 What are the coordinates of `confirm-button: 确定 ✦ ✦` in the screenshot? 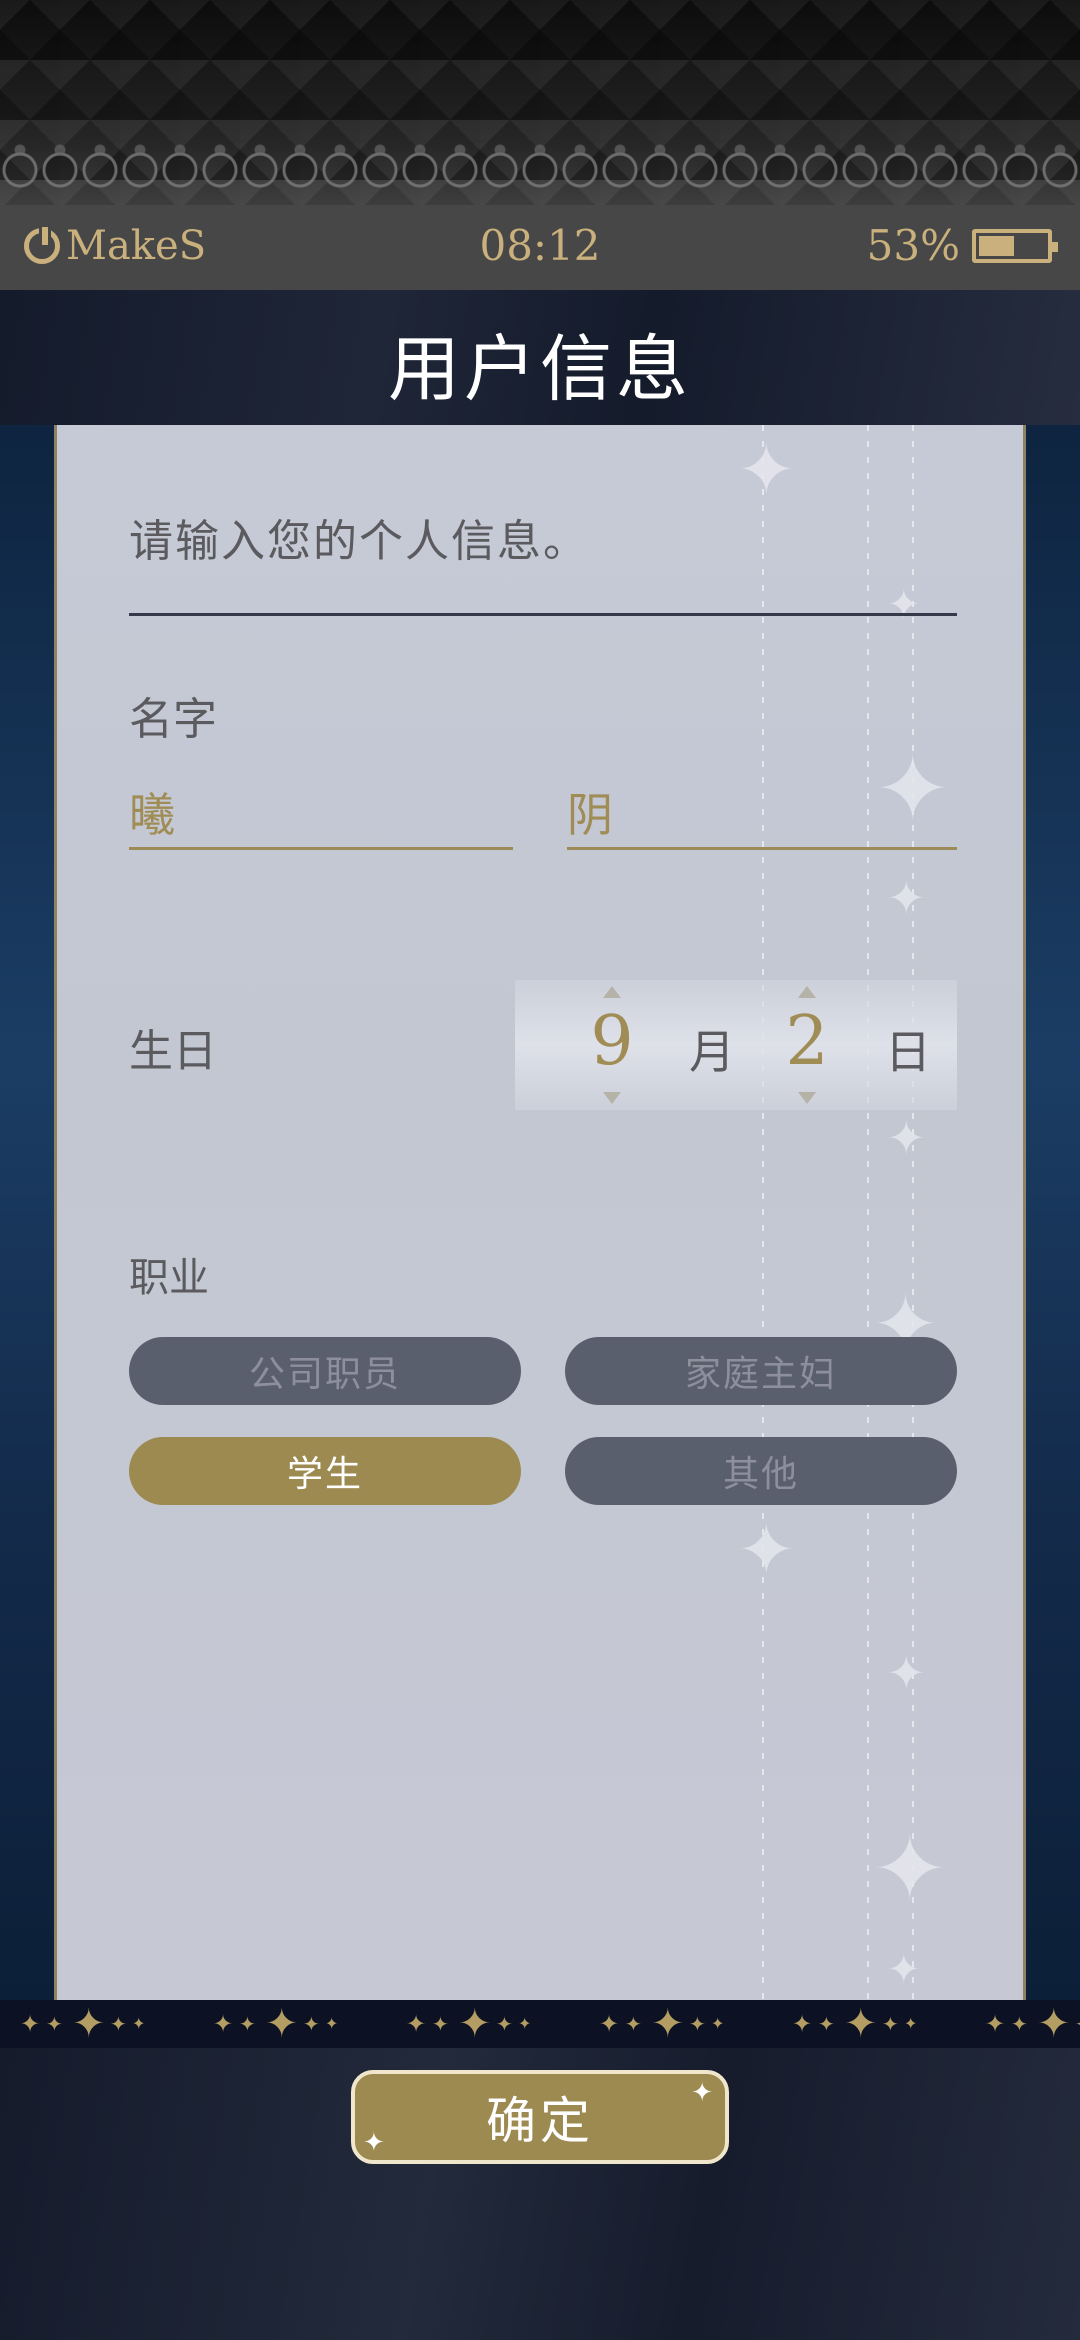 It's located at (540, 2117).